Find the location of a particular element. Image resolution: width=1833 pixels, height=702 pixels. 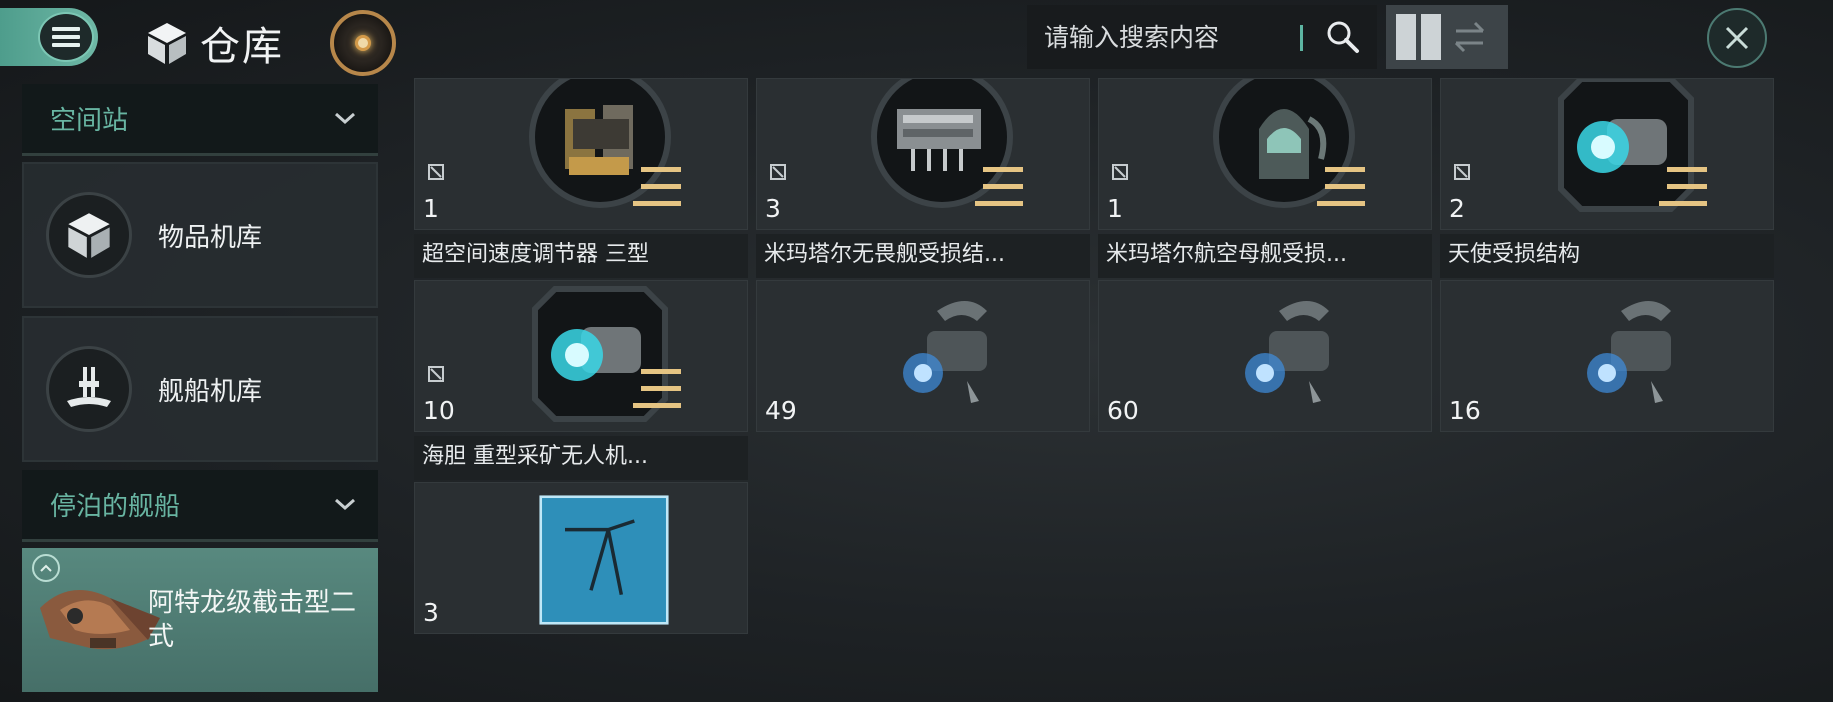

sidebar-item-ship-hangar: 舰船机库 is located at coordinates (200, 389).